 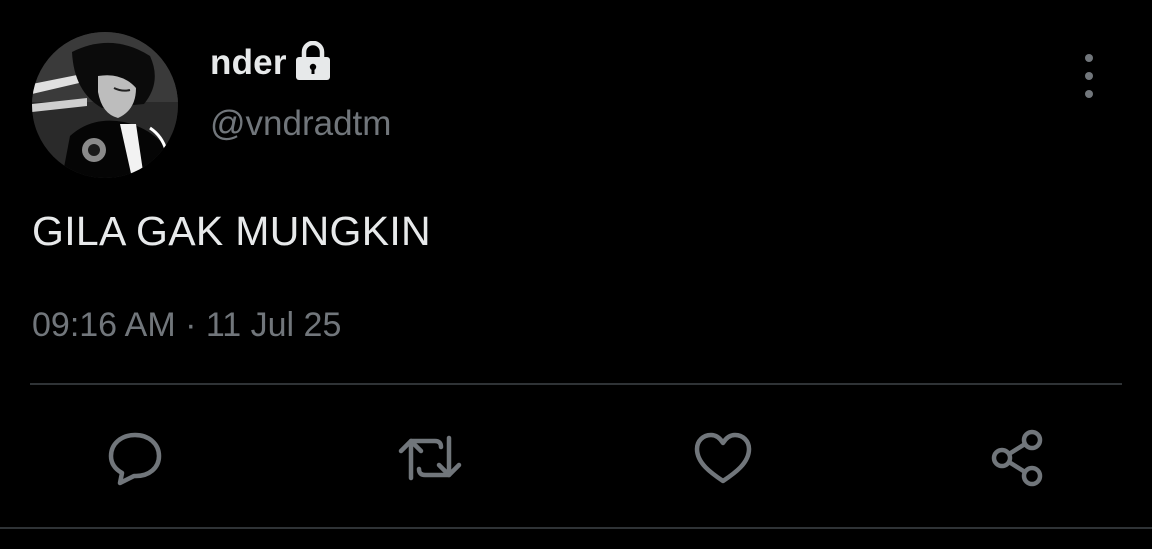 I want to click on tweet-date: 11 Jul 25, so click(x=273, y=325).